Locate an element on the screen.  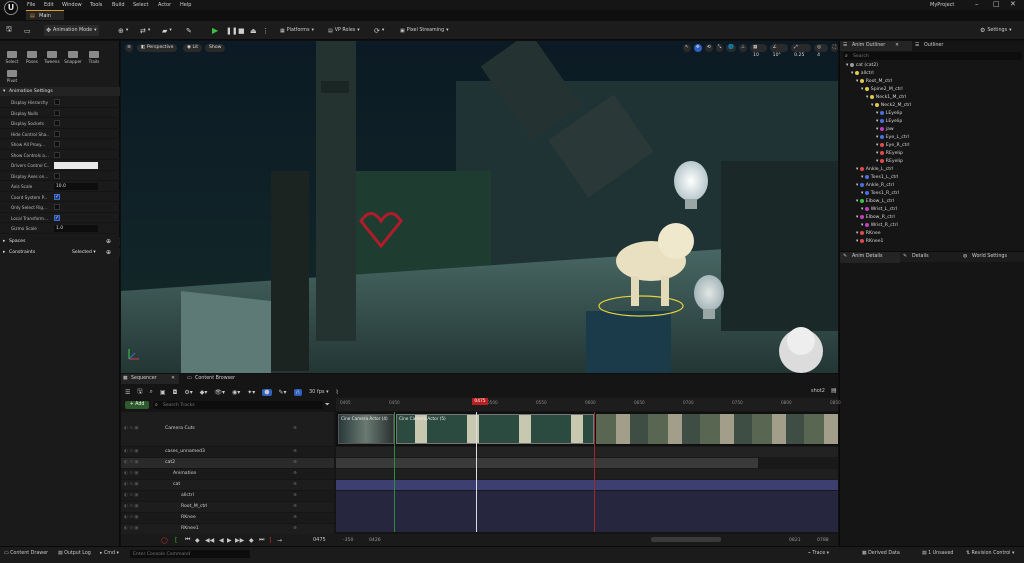
record-icon: ◯ is located at coordinates (164, 540).